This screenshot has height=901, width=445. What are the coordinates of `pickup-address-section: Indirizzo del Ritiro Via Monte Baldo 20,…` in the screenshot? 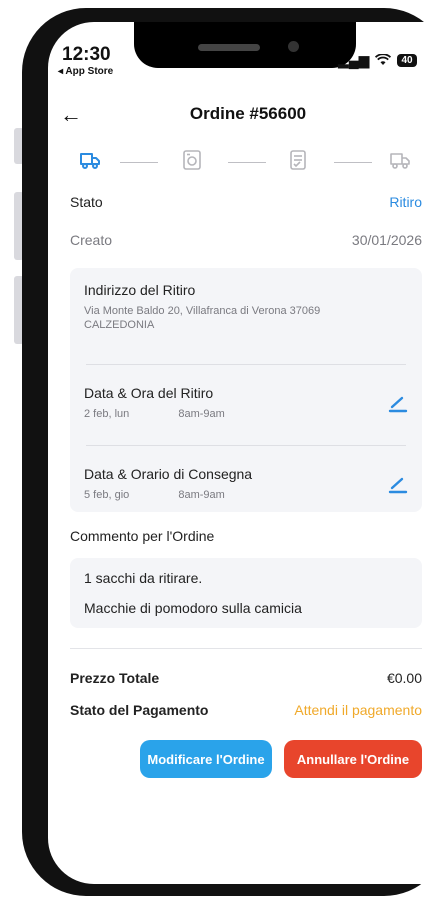 It's located at (246, 309).